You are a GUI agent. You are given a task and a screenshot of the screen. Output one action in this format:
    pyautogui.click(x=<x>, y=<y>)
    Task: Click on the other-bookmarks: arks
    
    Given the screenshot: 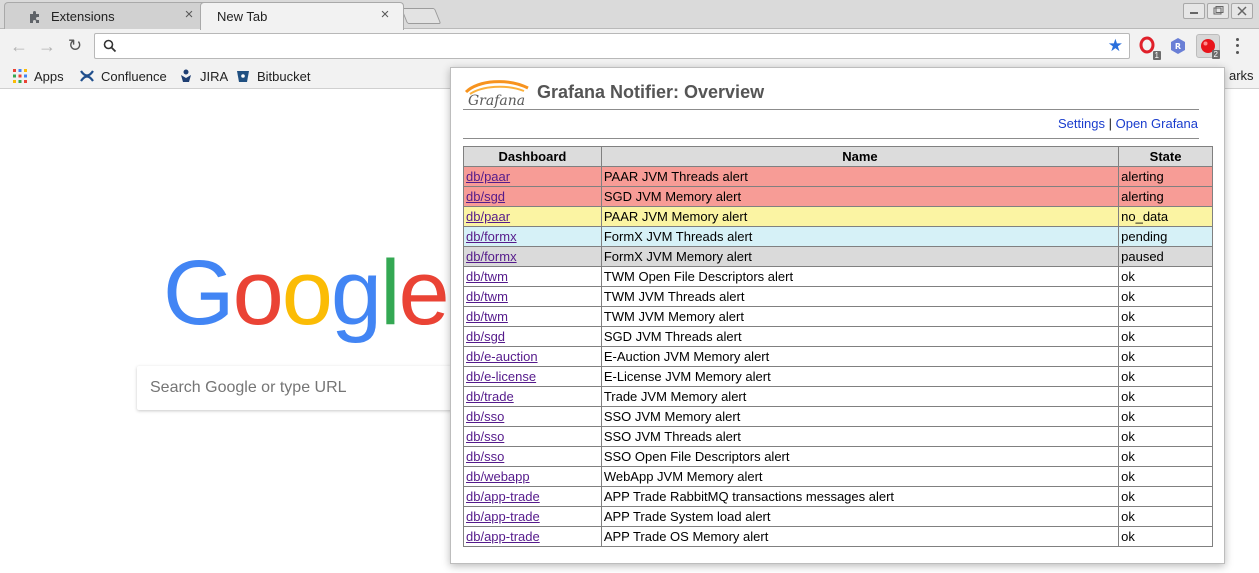 What is the action you would take?
    pyautogui.click(x=1241, y=76)
    